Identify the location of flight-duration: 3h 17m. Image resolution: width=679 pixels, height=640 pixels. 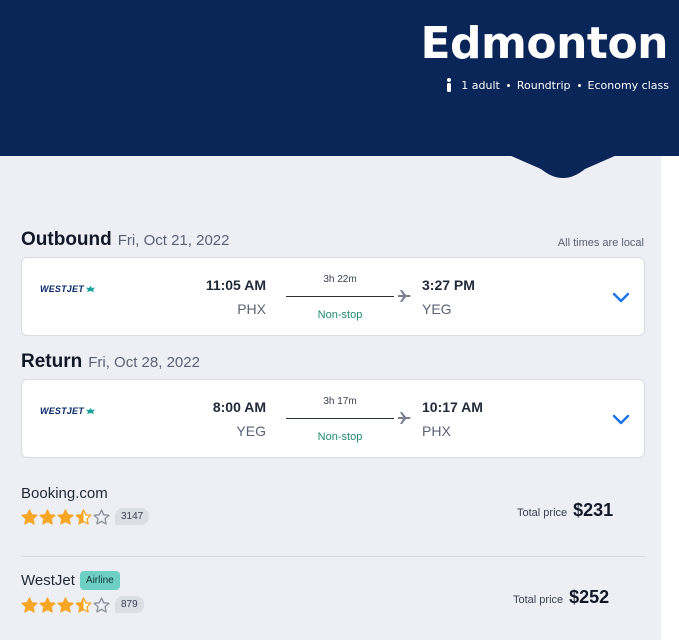
(340, 401).